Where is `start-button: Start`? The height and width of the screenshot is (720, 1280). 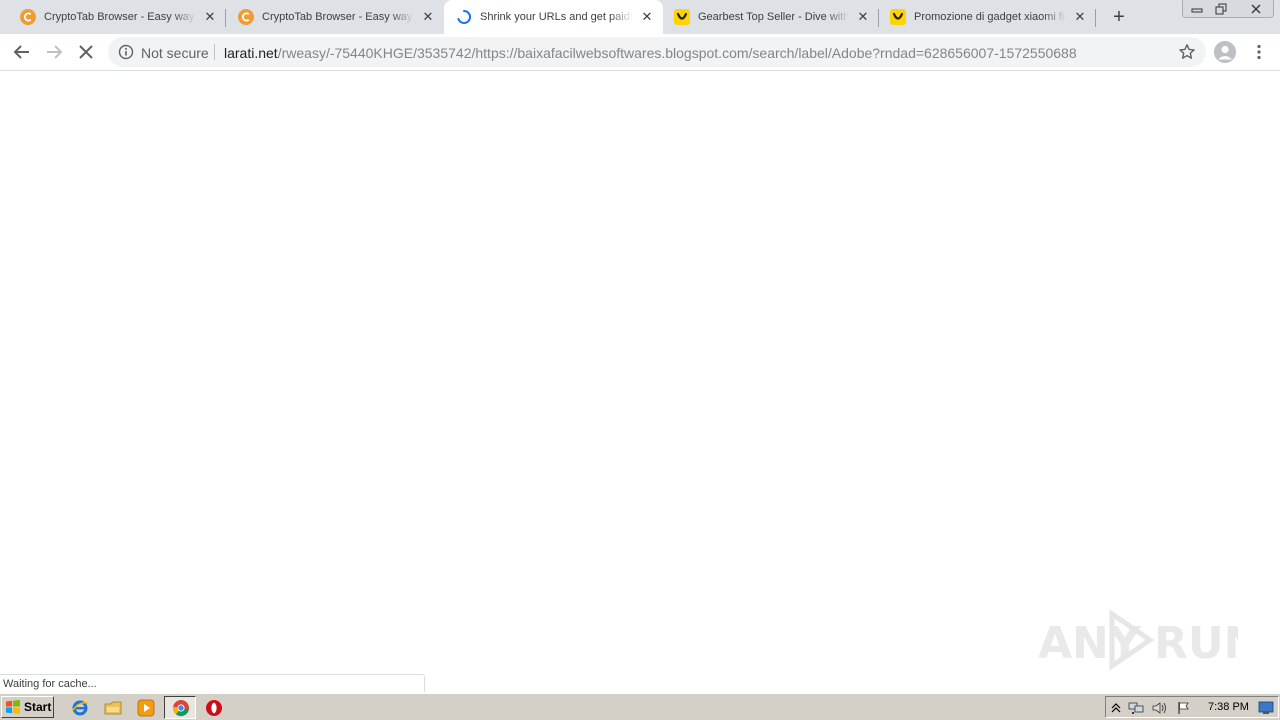
start-button: Start is located at coordinates (27, 707).